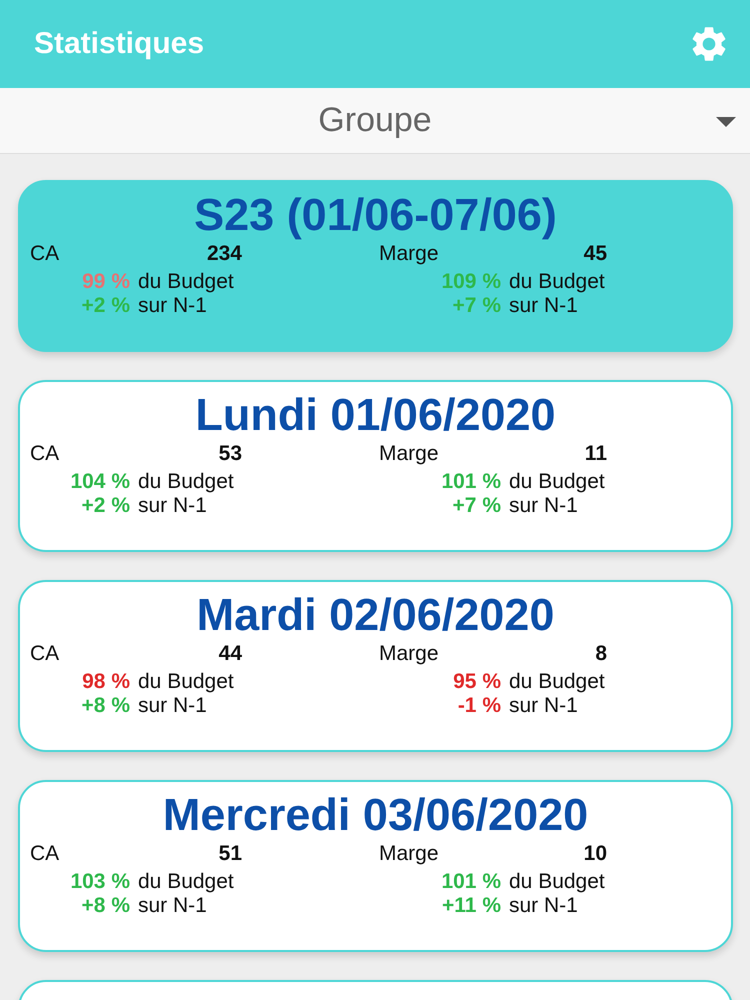 The image size is (750, 1000). What do you see at coordinates (100, 482) in the screenshot?
I see `percent-value: 104 %` at bounding box center [100, 482].